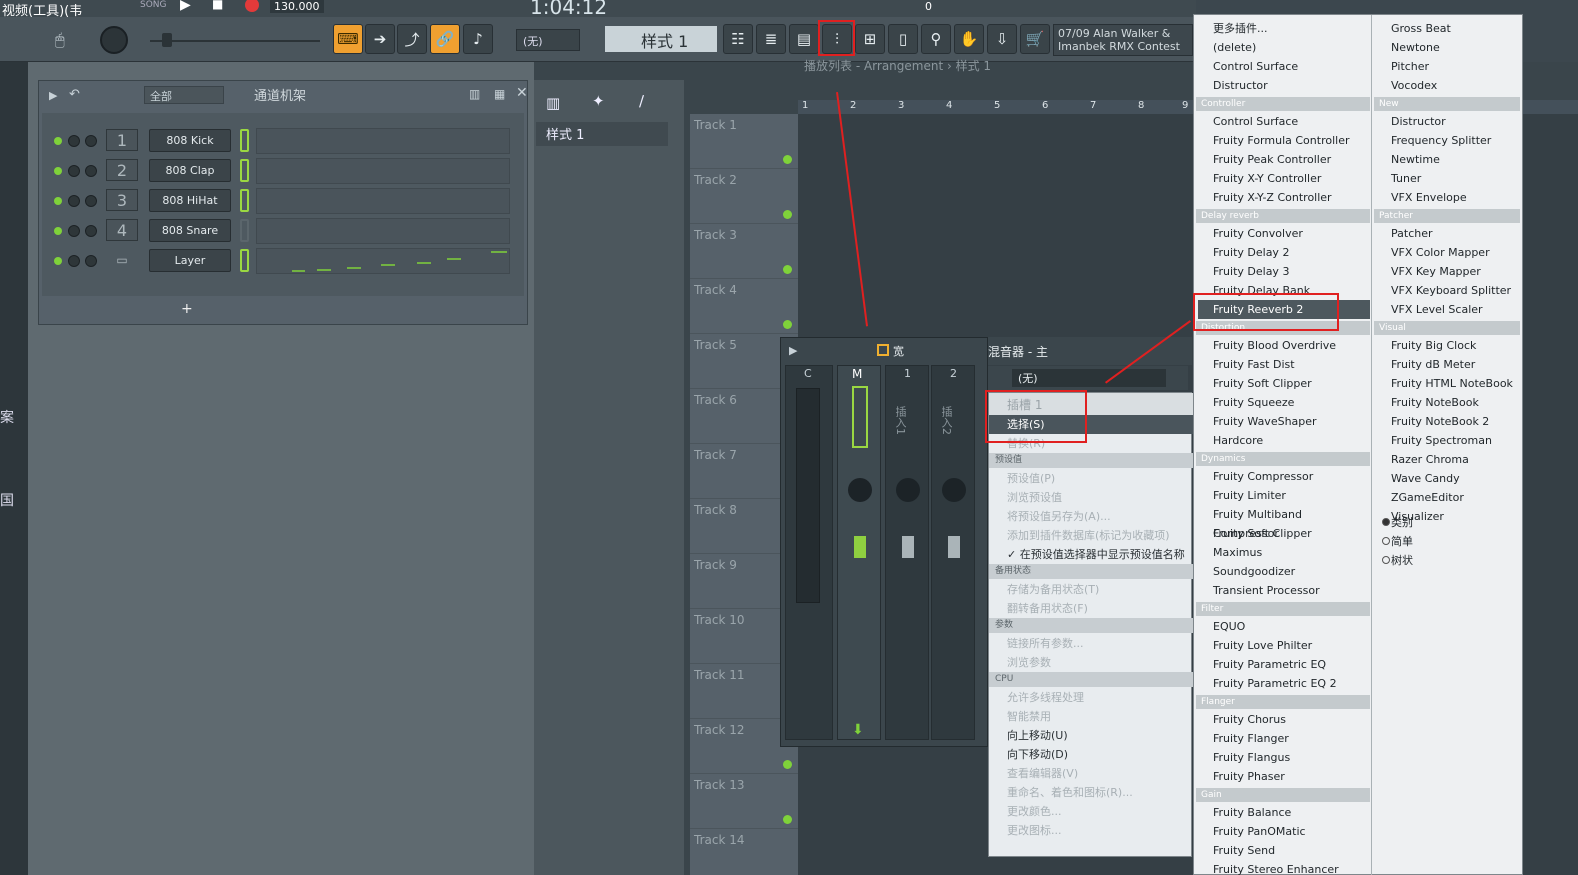 This screenshot has height=875, width=1578. Describe the element at coordinates (380, 39) in the screenshot. I see `arrow-right-icon: ➔` at that location.